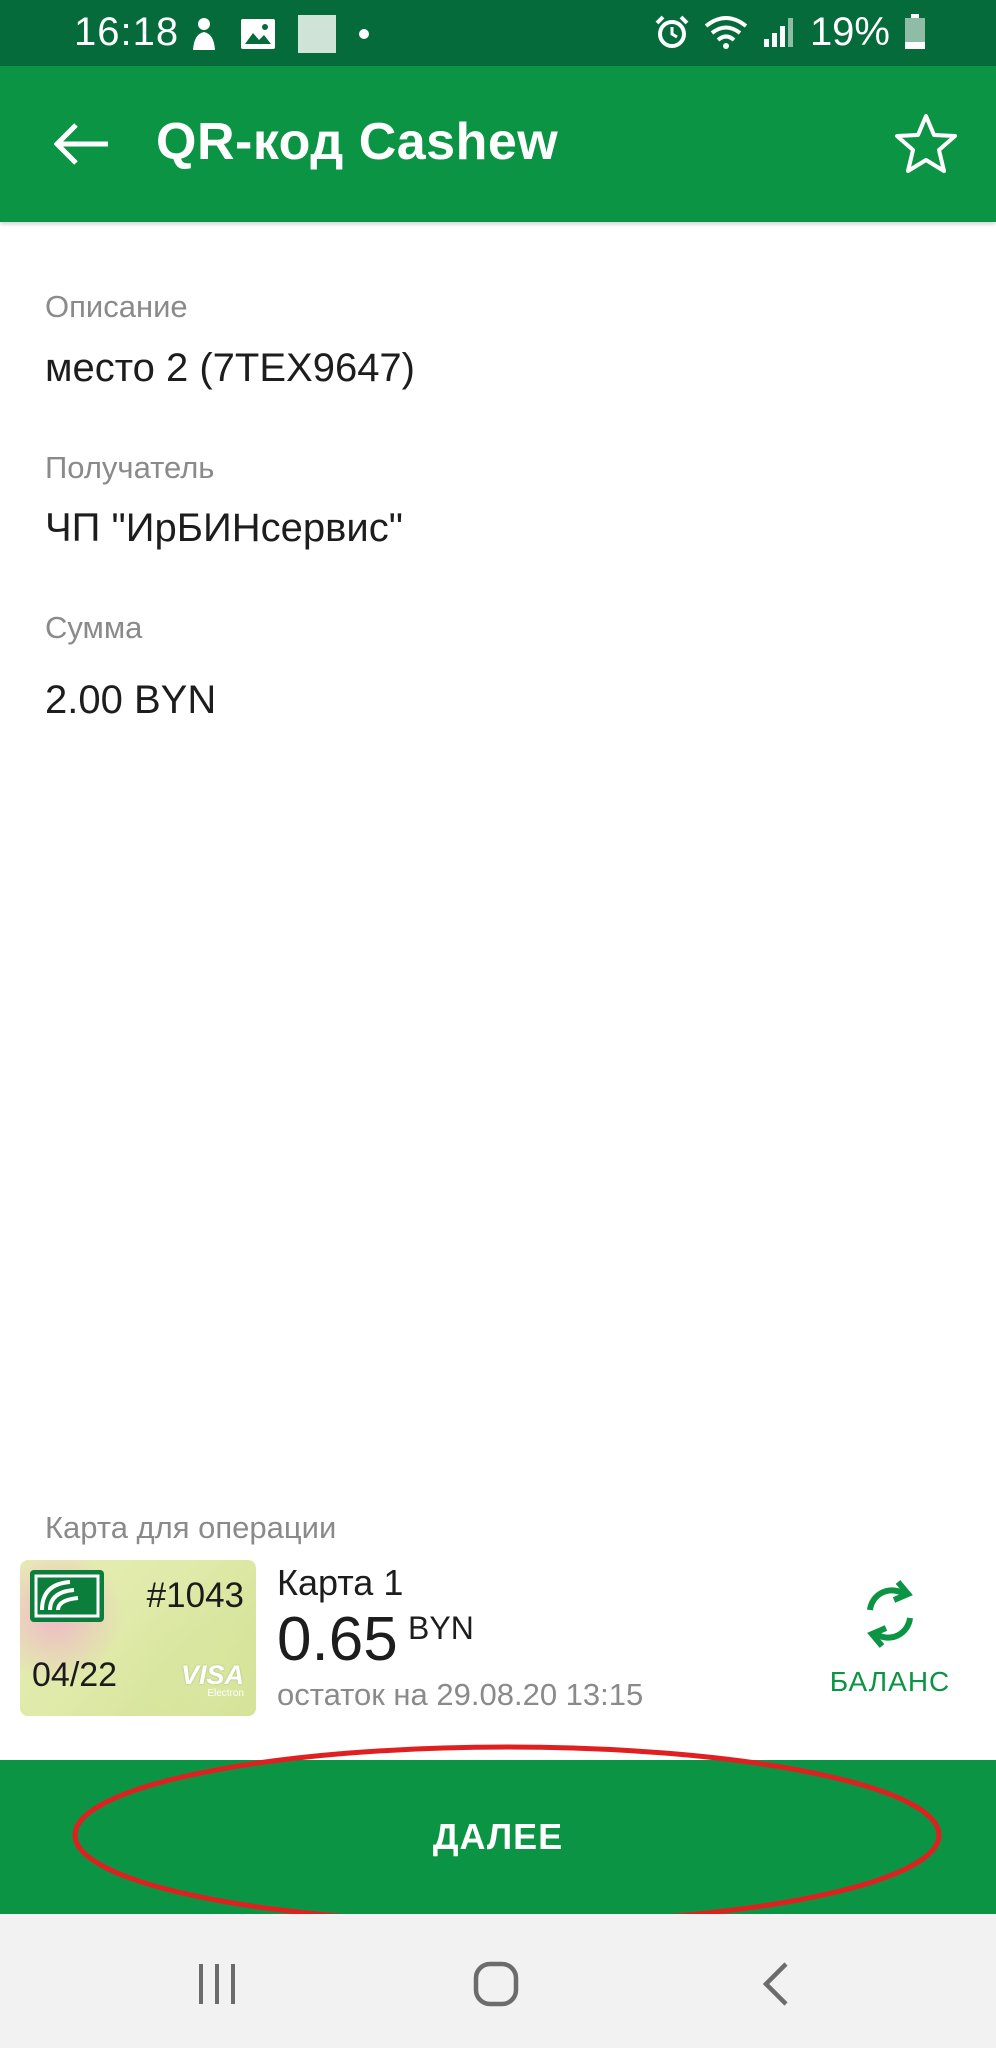 This screenshot has width=996, height=2048. I want to click on visa-logo: VISA, so click(212, 1675).